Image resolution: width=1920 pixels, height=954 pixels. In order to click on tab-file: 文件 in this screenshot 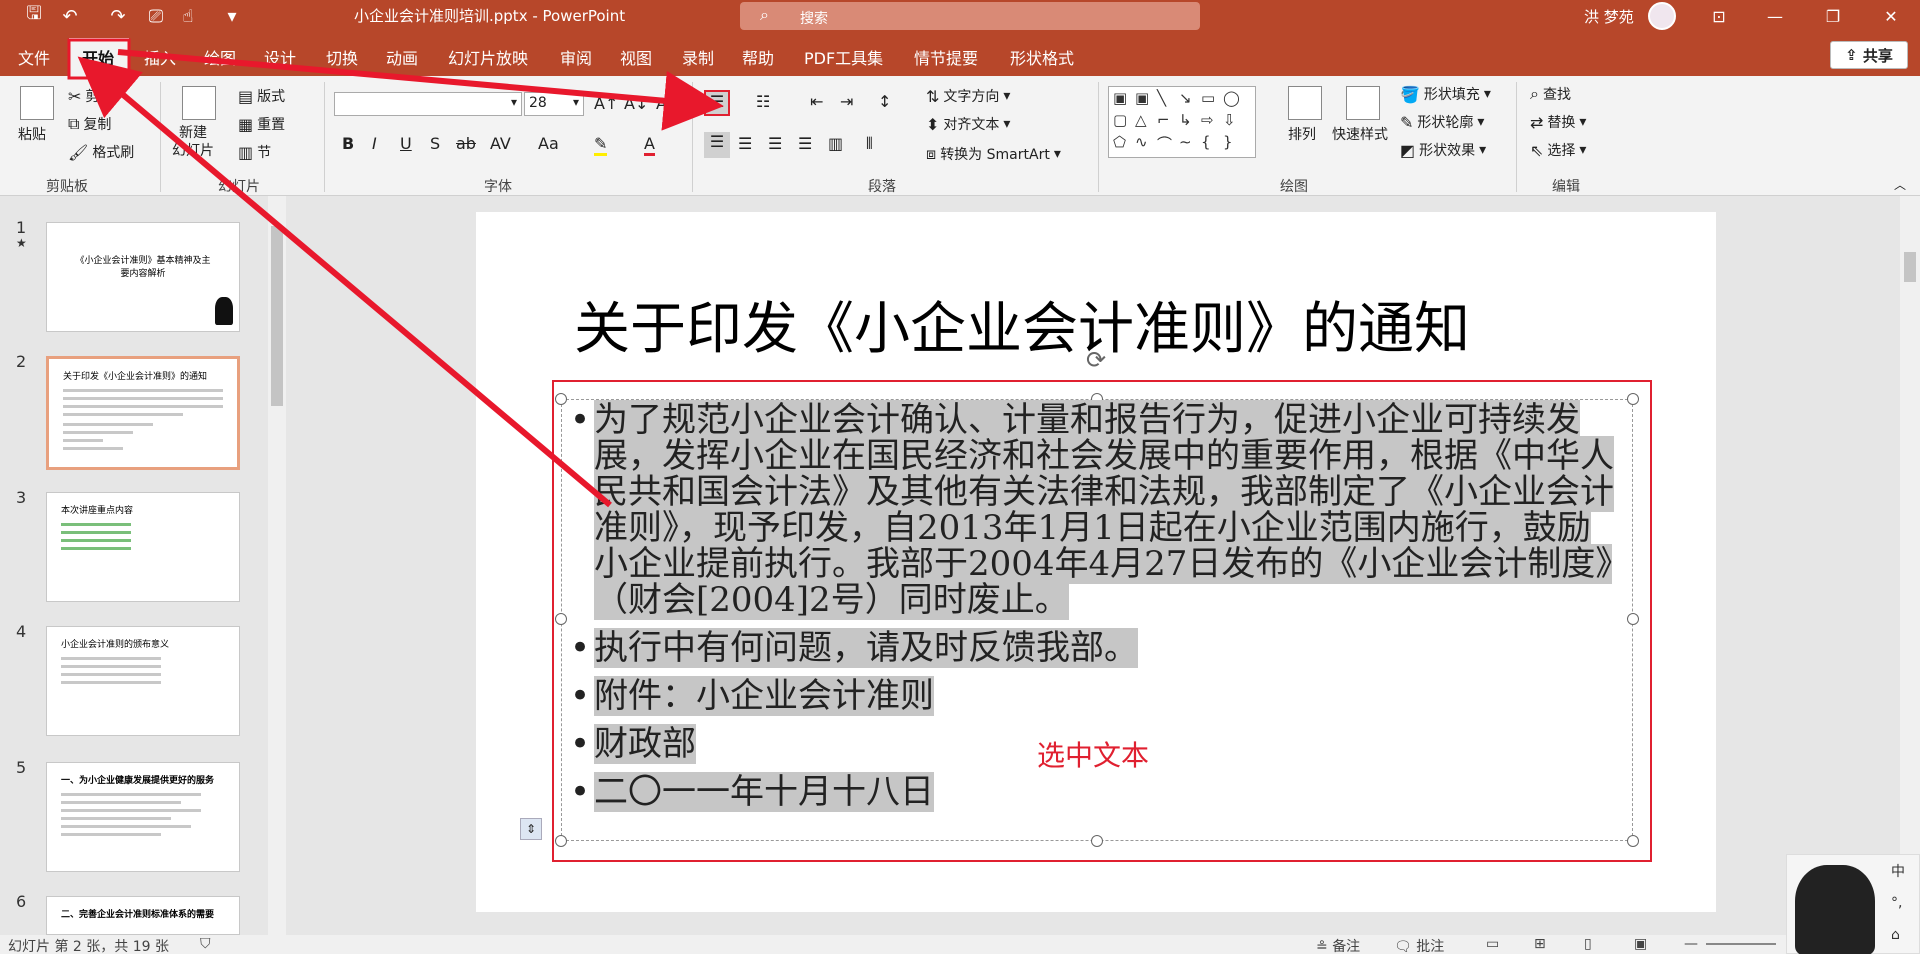, I will do `click(34, 57)`.